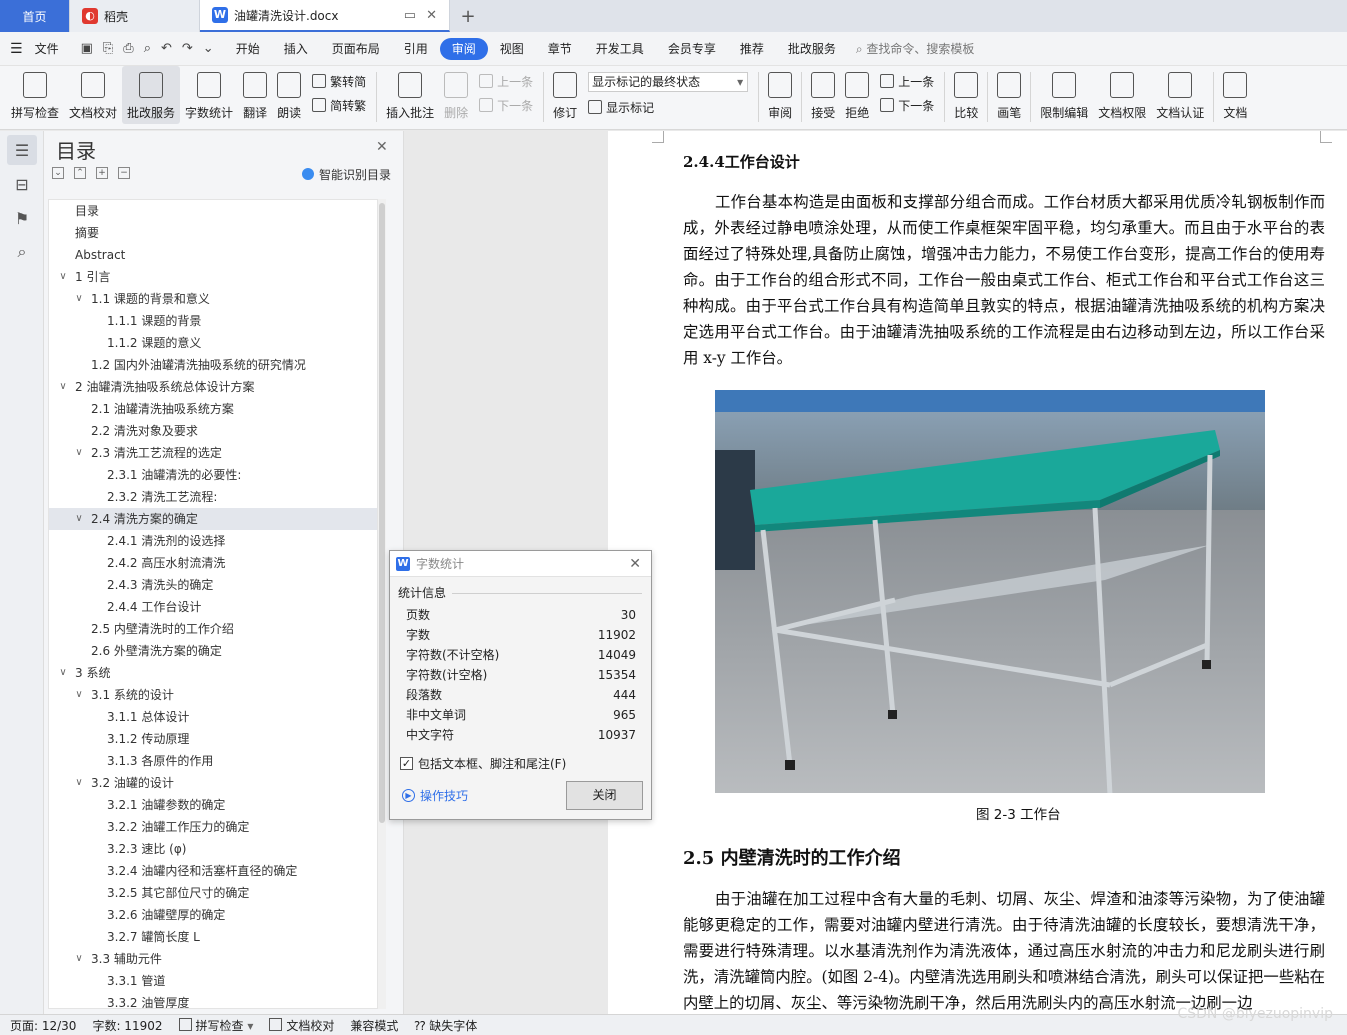 The width and height of the screenshot is (1347, 1035). I want to click on read-aloud-button: 朗读, so click(289, 95).